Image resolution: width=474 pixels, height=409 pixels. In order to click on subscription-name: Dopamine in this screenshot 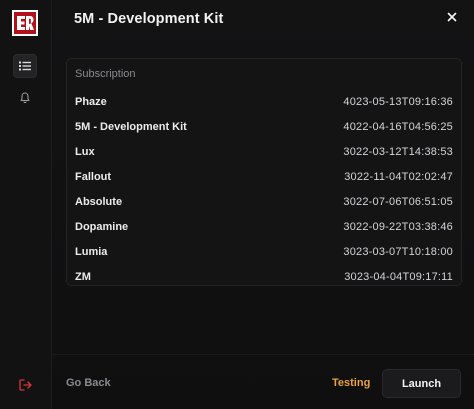, I will do `click(102, 226)`.